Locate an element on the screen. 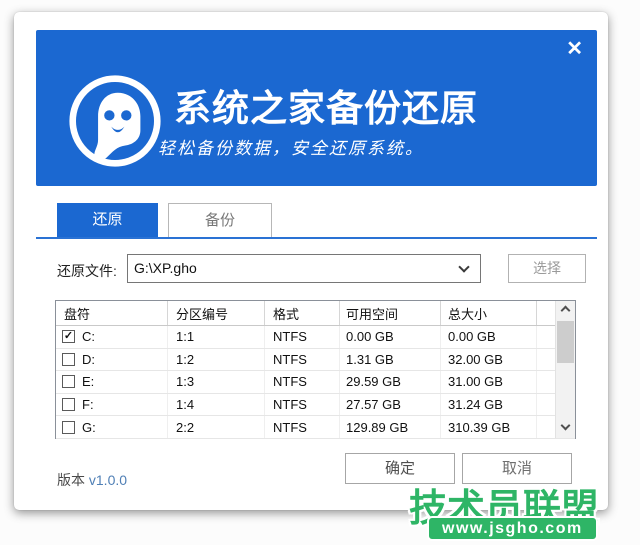  restore-file-label: 还原文件: is located at coordinates (87, 271).